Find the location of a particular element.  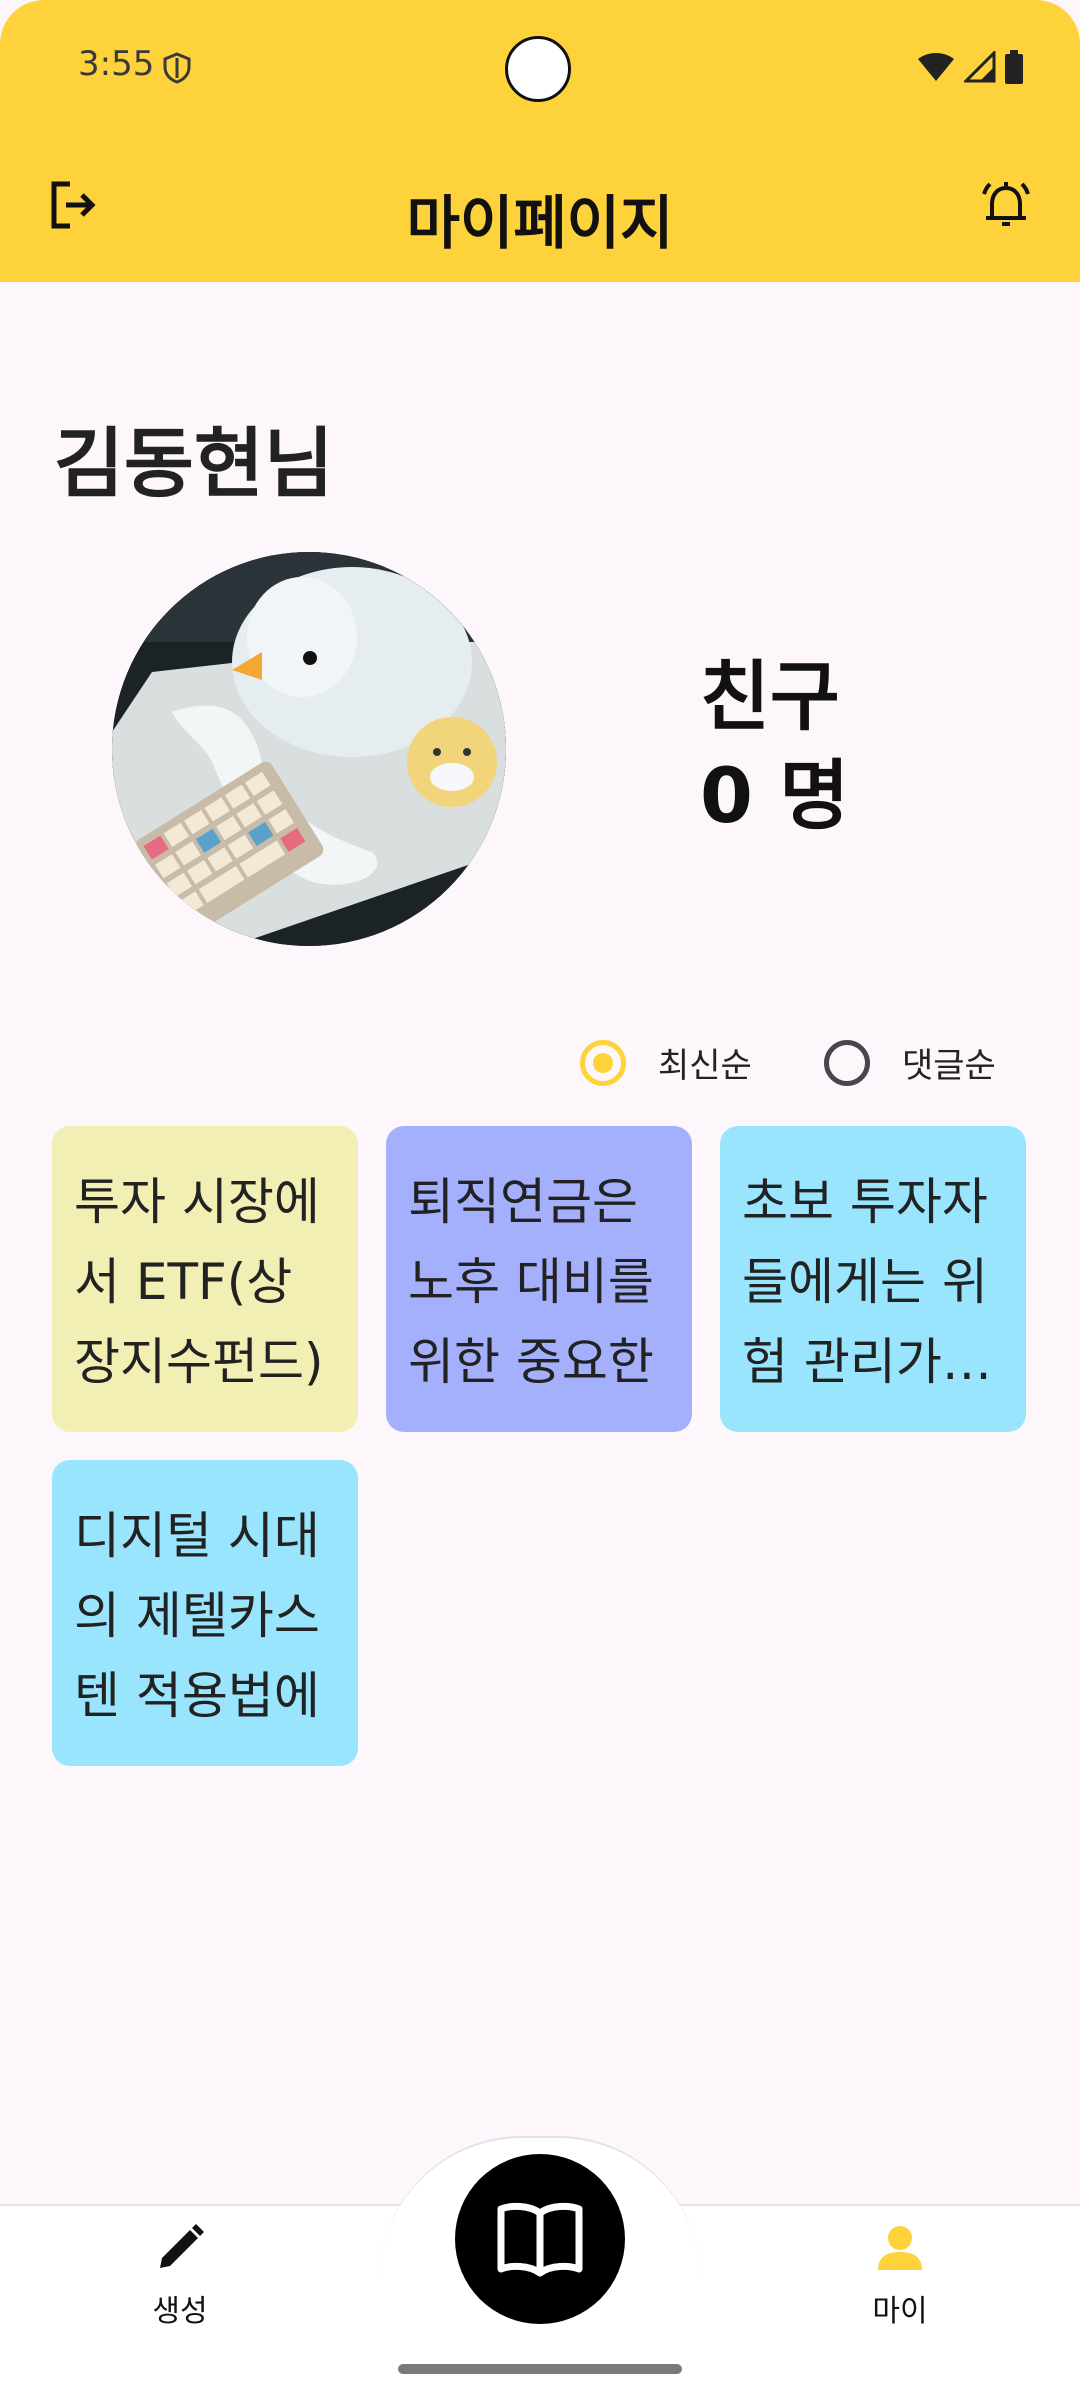

profile-avatar is located at coordinates (309, 749).